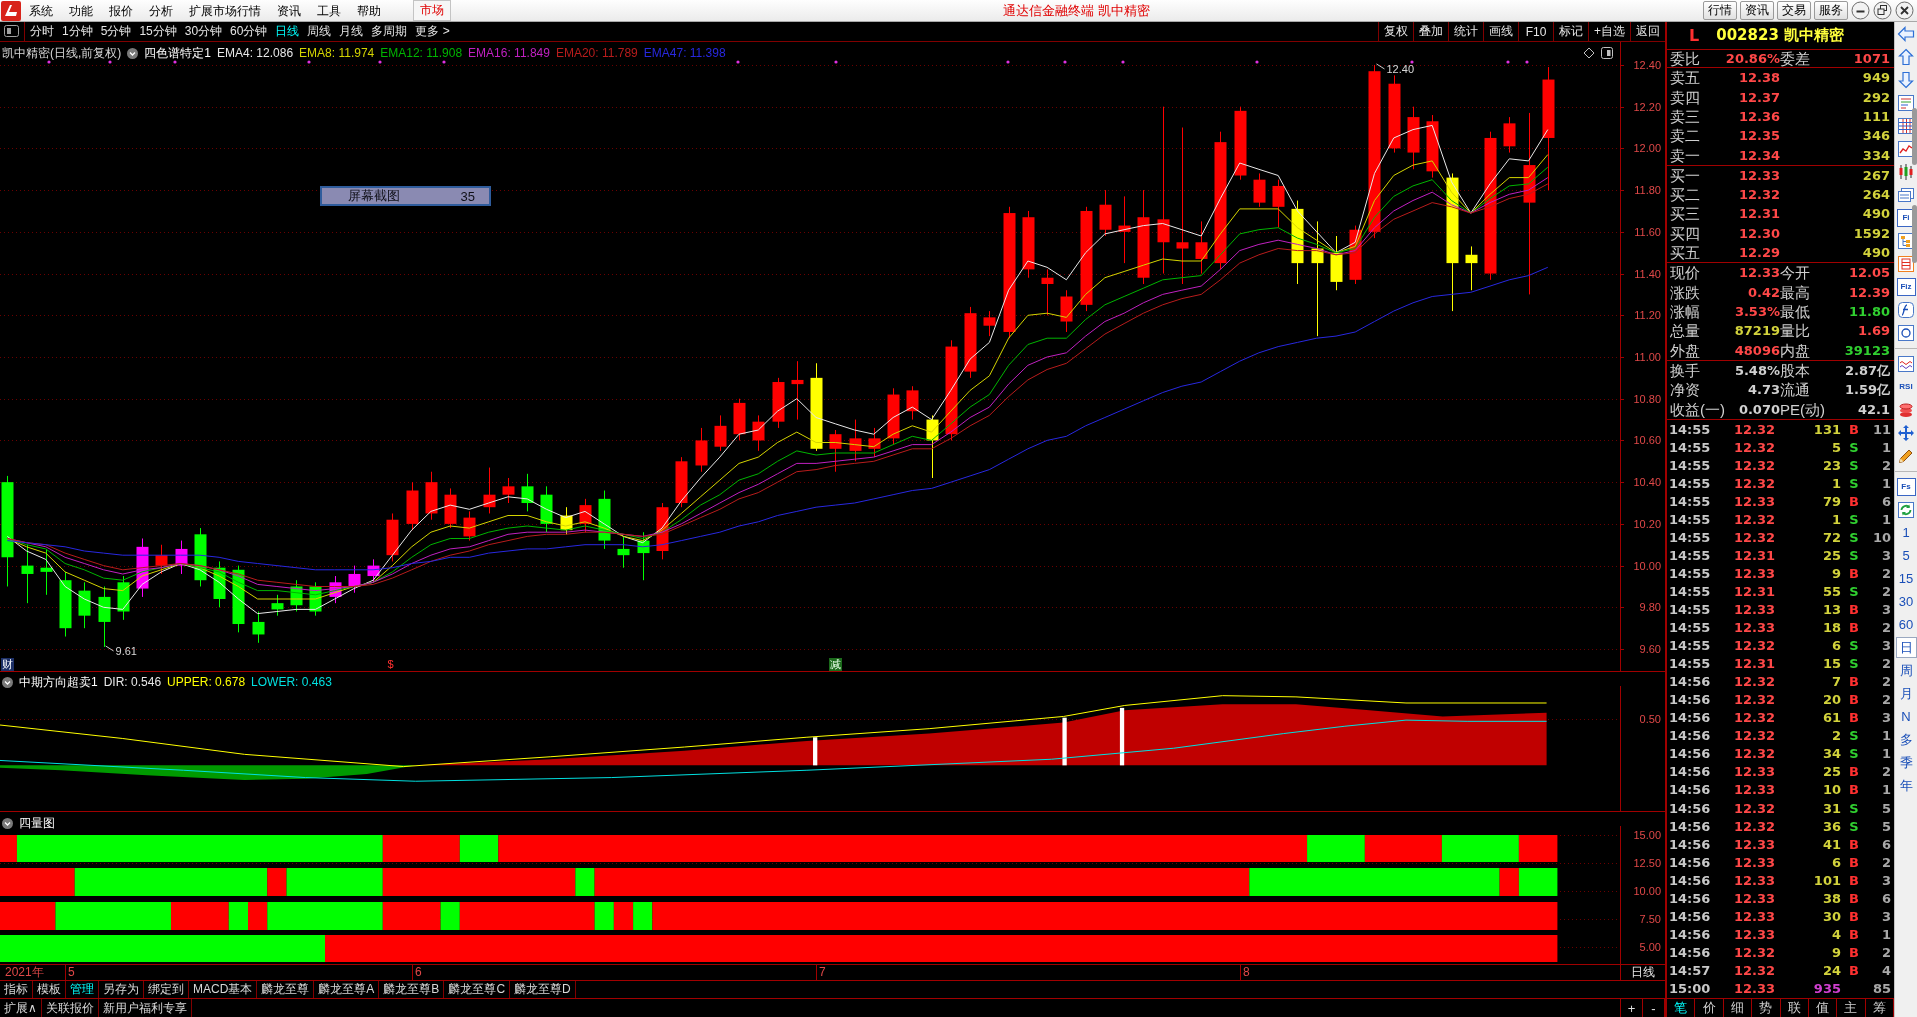 This screenshot has height=1017, width=1917. What do you see at coordinates (1535, 31) in the screenshot?
I see `toolbar-button: F10` at bounding box center [1535, 31].